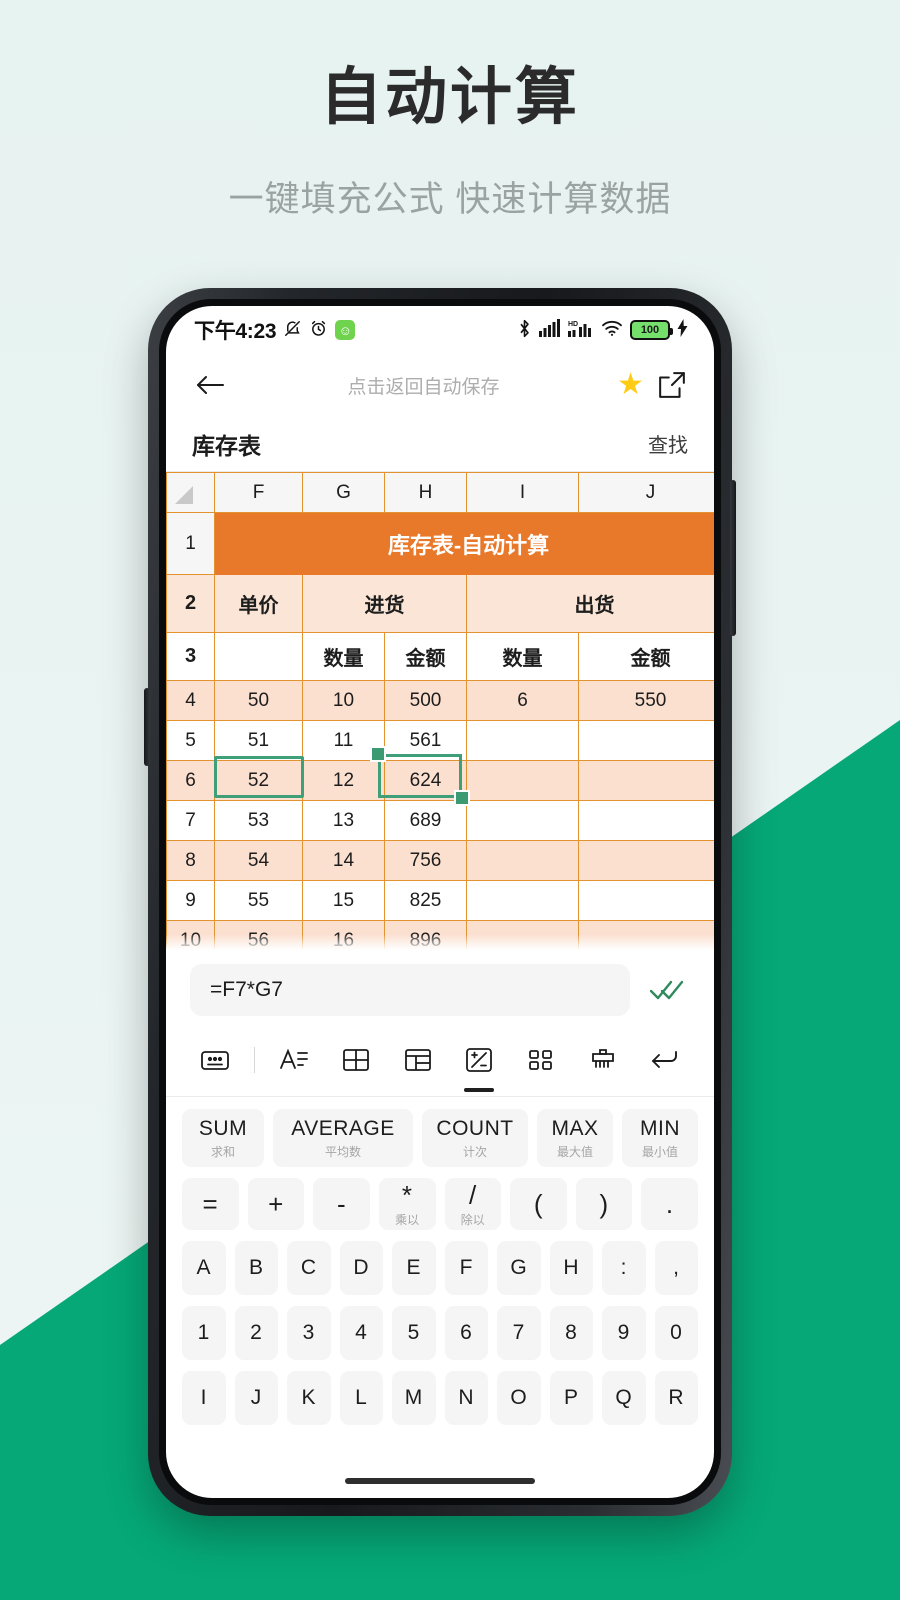 The width and height of the screenshot is (900, 1600). Describe the element at coordinates (414, 1333) in the screenshot. I see `key-5: 5` at that location.